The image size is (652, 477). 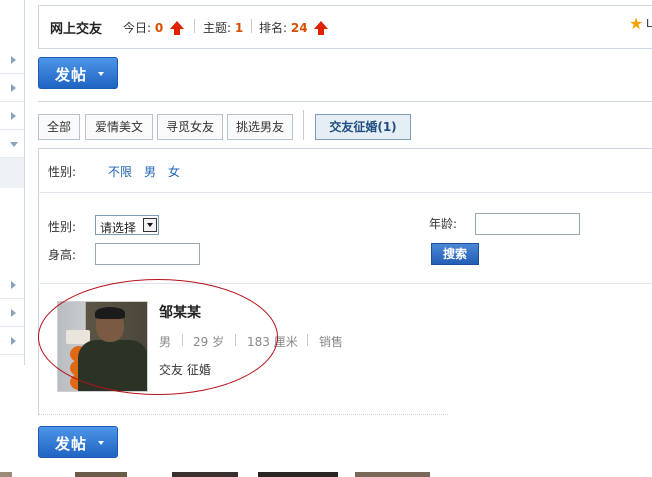 I want to click on user-height: 183 厘米, so click(x=272, y=342).